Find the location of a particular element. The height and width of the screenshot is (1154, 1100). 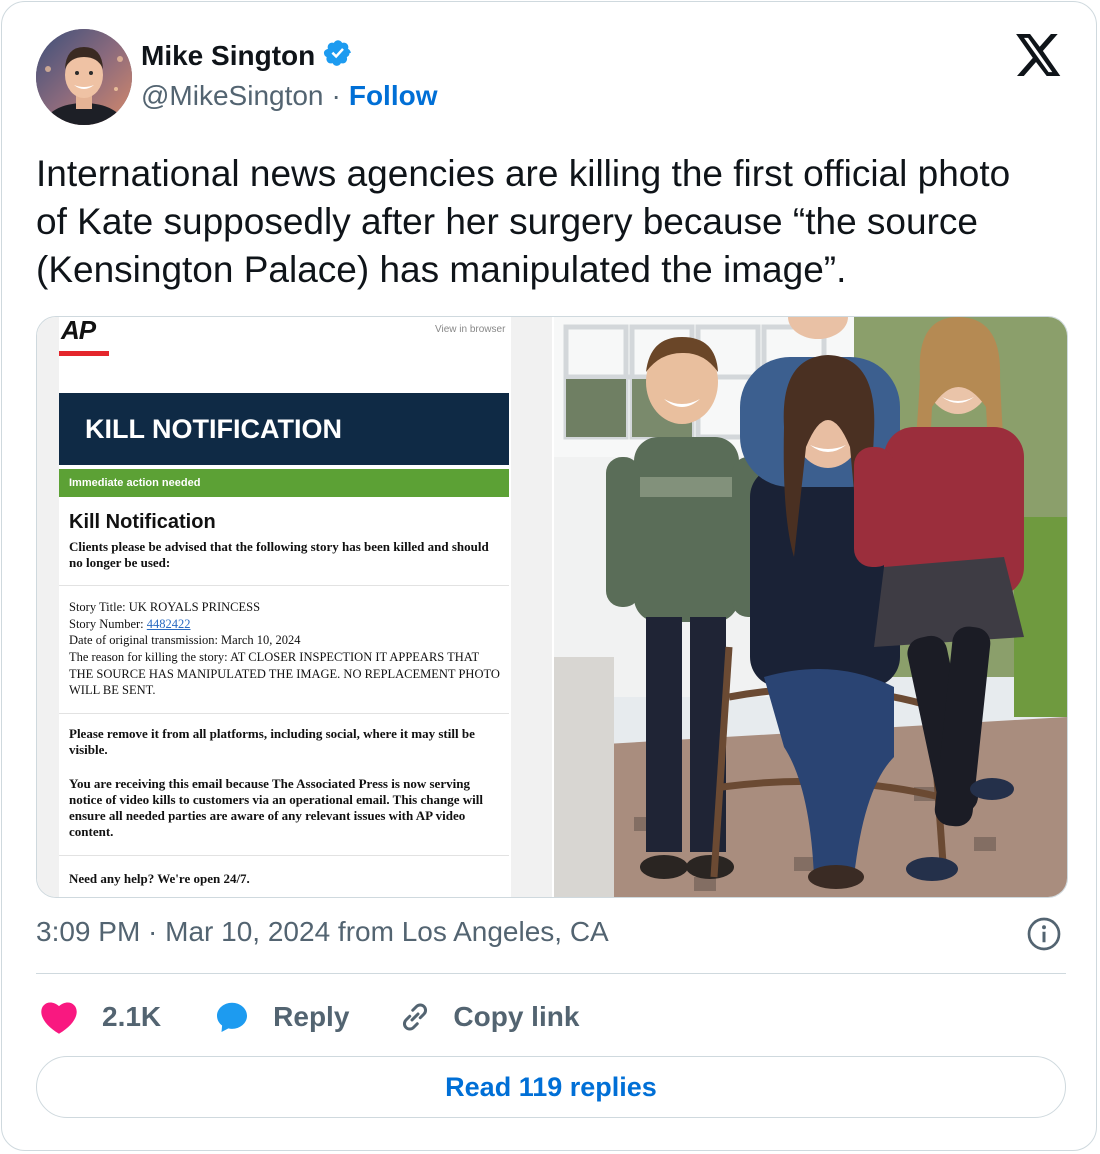

info-icon is located at coordinates (1044, 936).